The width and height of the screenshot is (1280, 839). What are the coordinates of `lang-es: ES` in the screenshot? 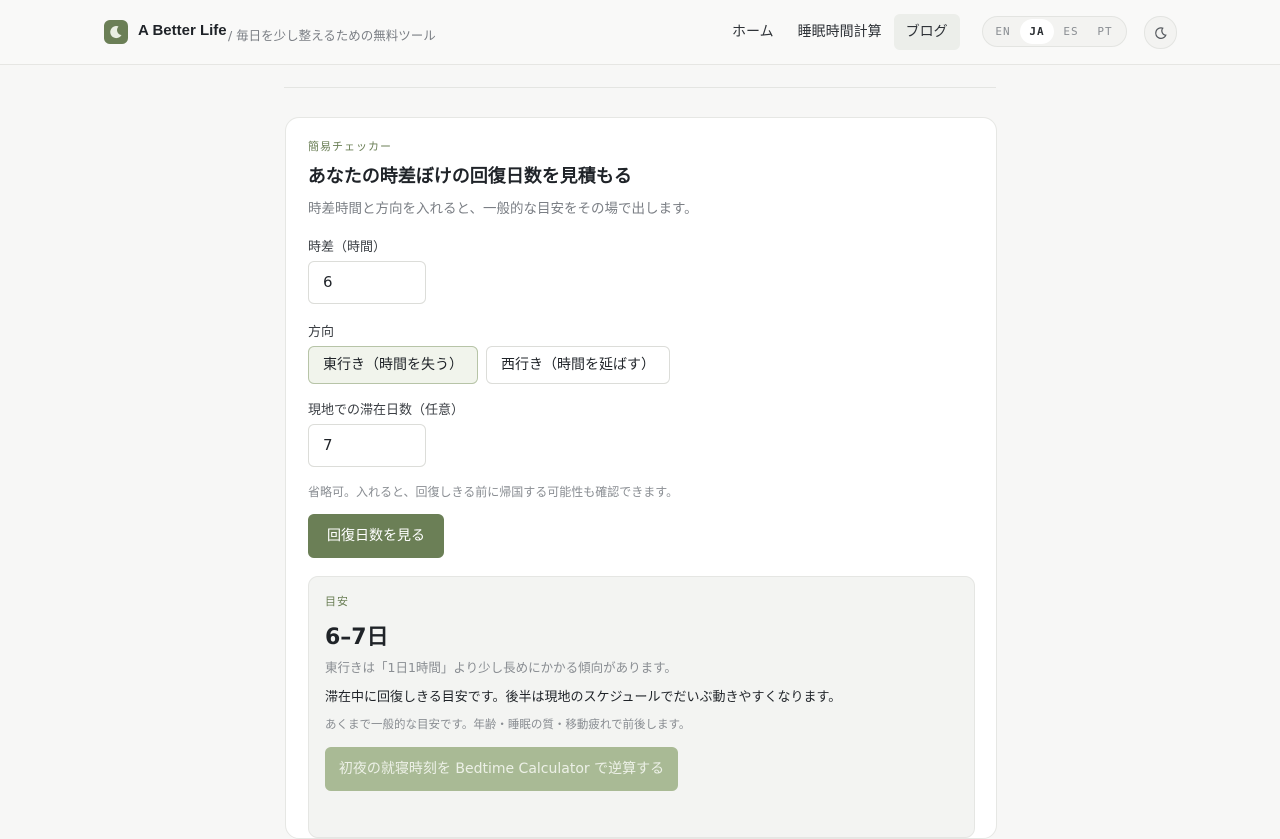 It's located at (1071, 31).